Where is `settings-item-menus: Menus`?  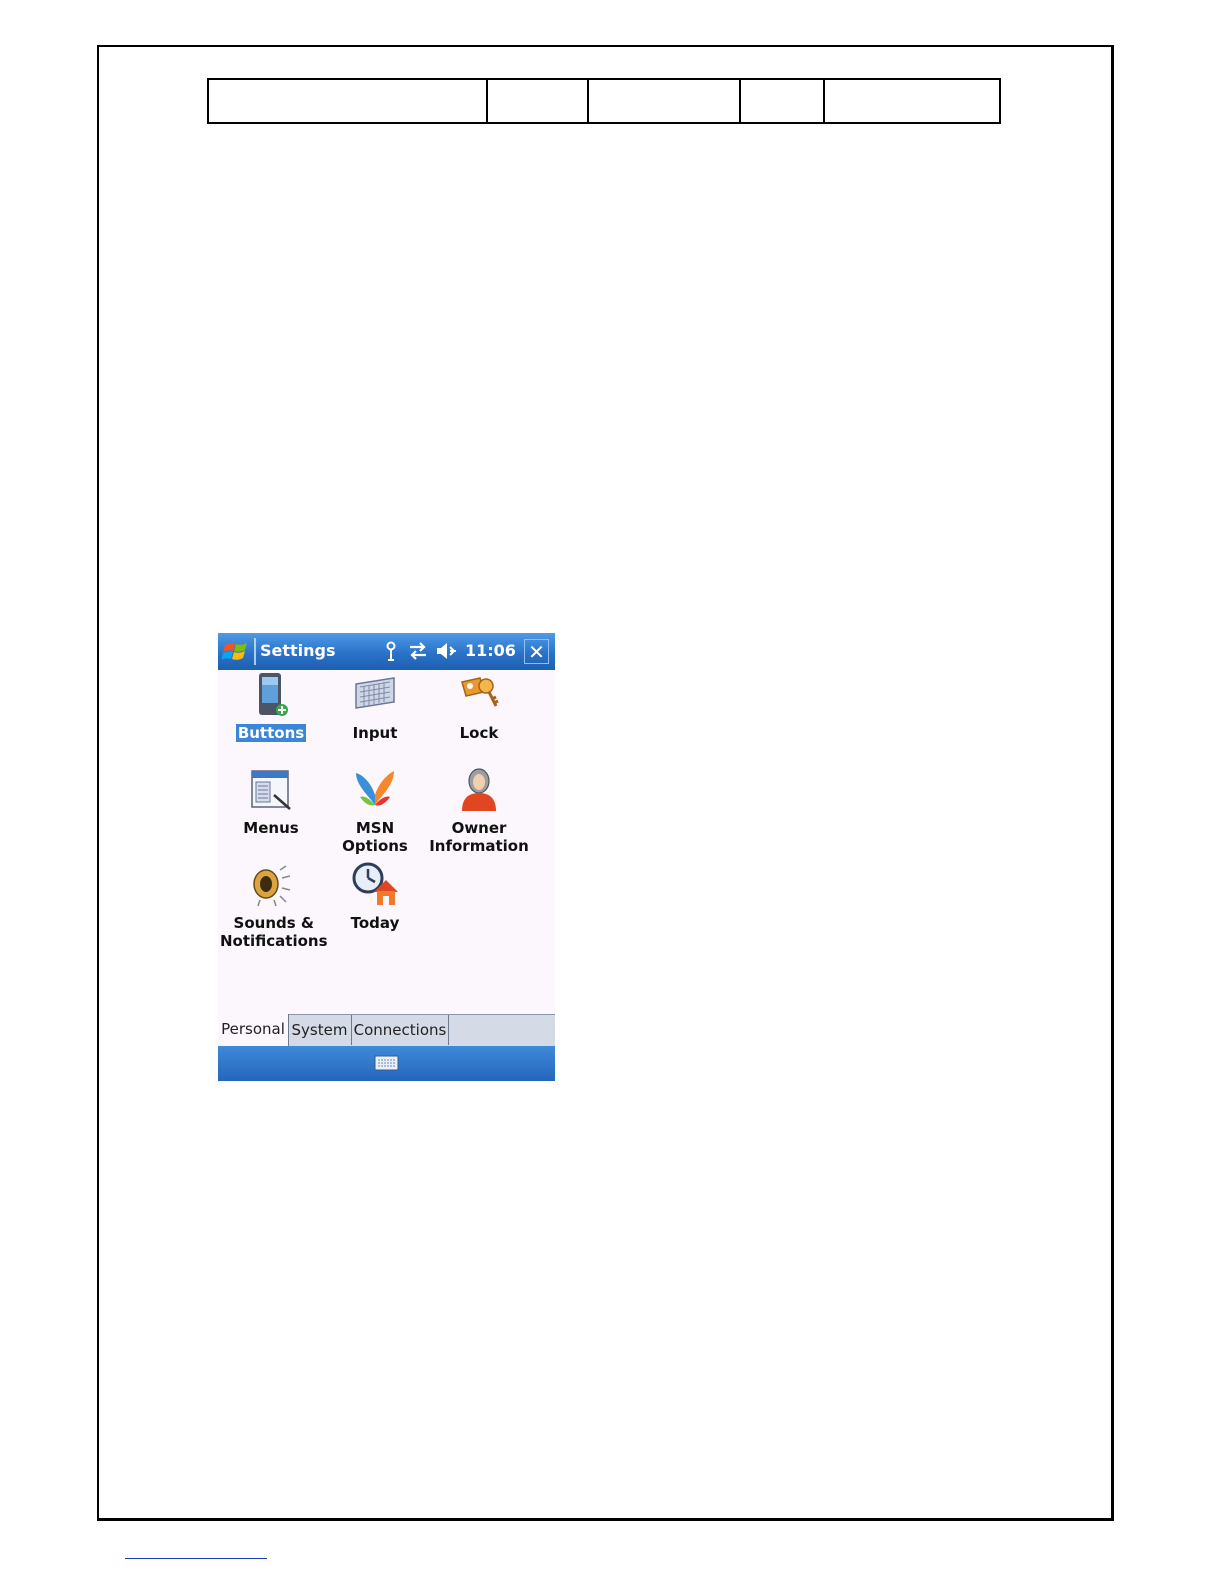
settings-item-menus: Menus is located at coordinates (271, 801).